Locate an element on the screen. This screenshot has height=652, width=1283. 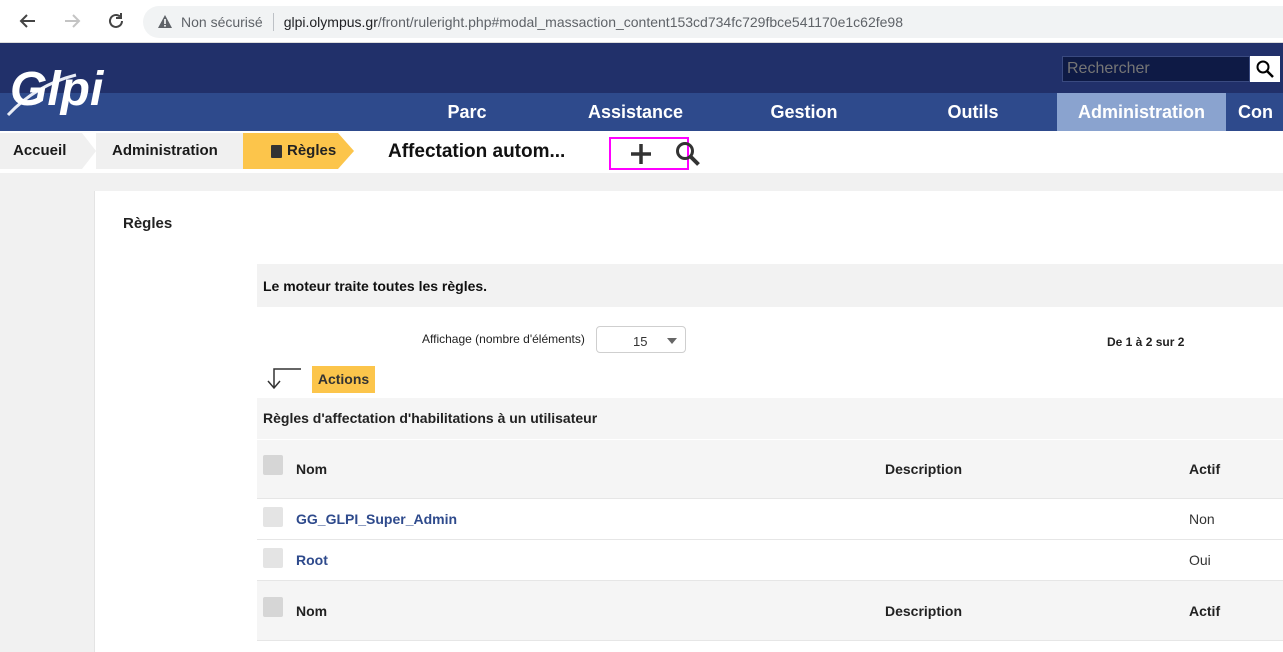
search-button is located at coordinates (1265, 69).